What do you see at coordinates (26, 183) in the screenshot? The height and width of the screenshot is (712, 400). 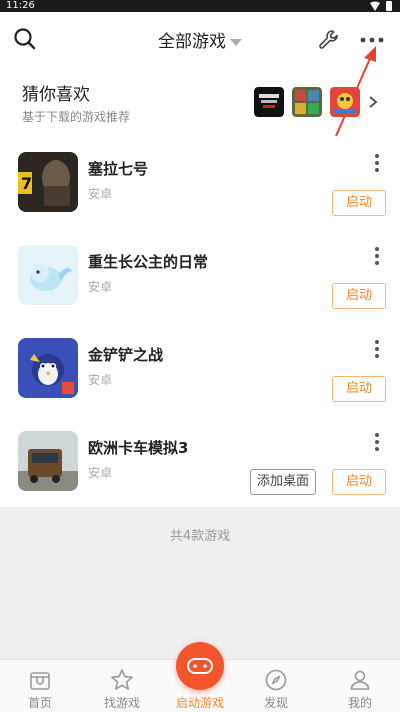 I see `svg-text: 7` at bounding box center [26, 183].